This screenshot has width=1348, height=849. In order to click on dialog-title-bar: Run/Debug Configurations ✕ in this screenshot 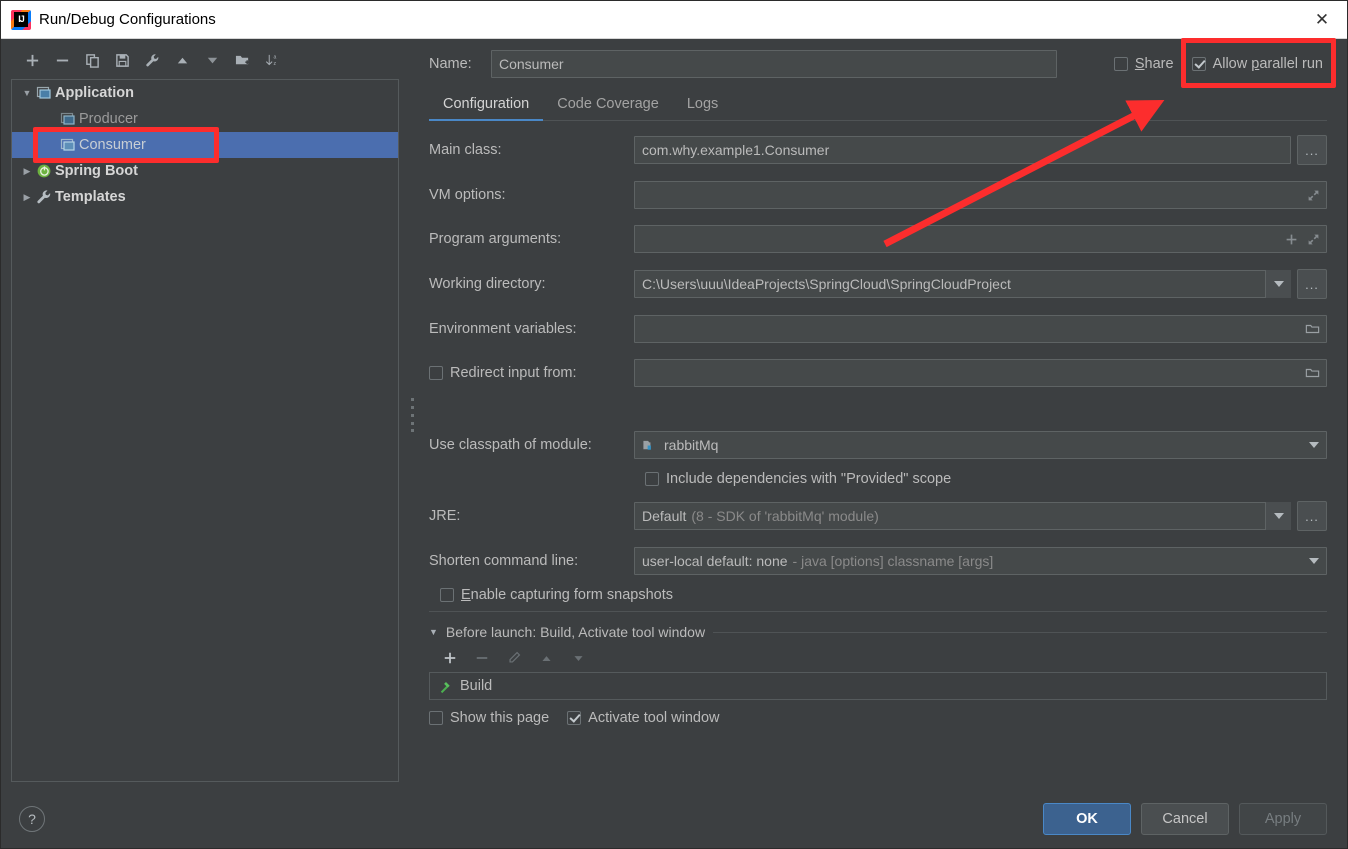, I will do `click(674, 20)`.